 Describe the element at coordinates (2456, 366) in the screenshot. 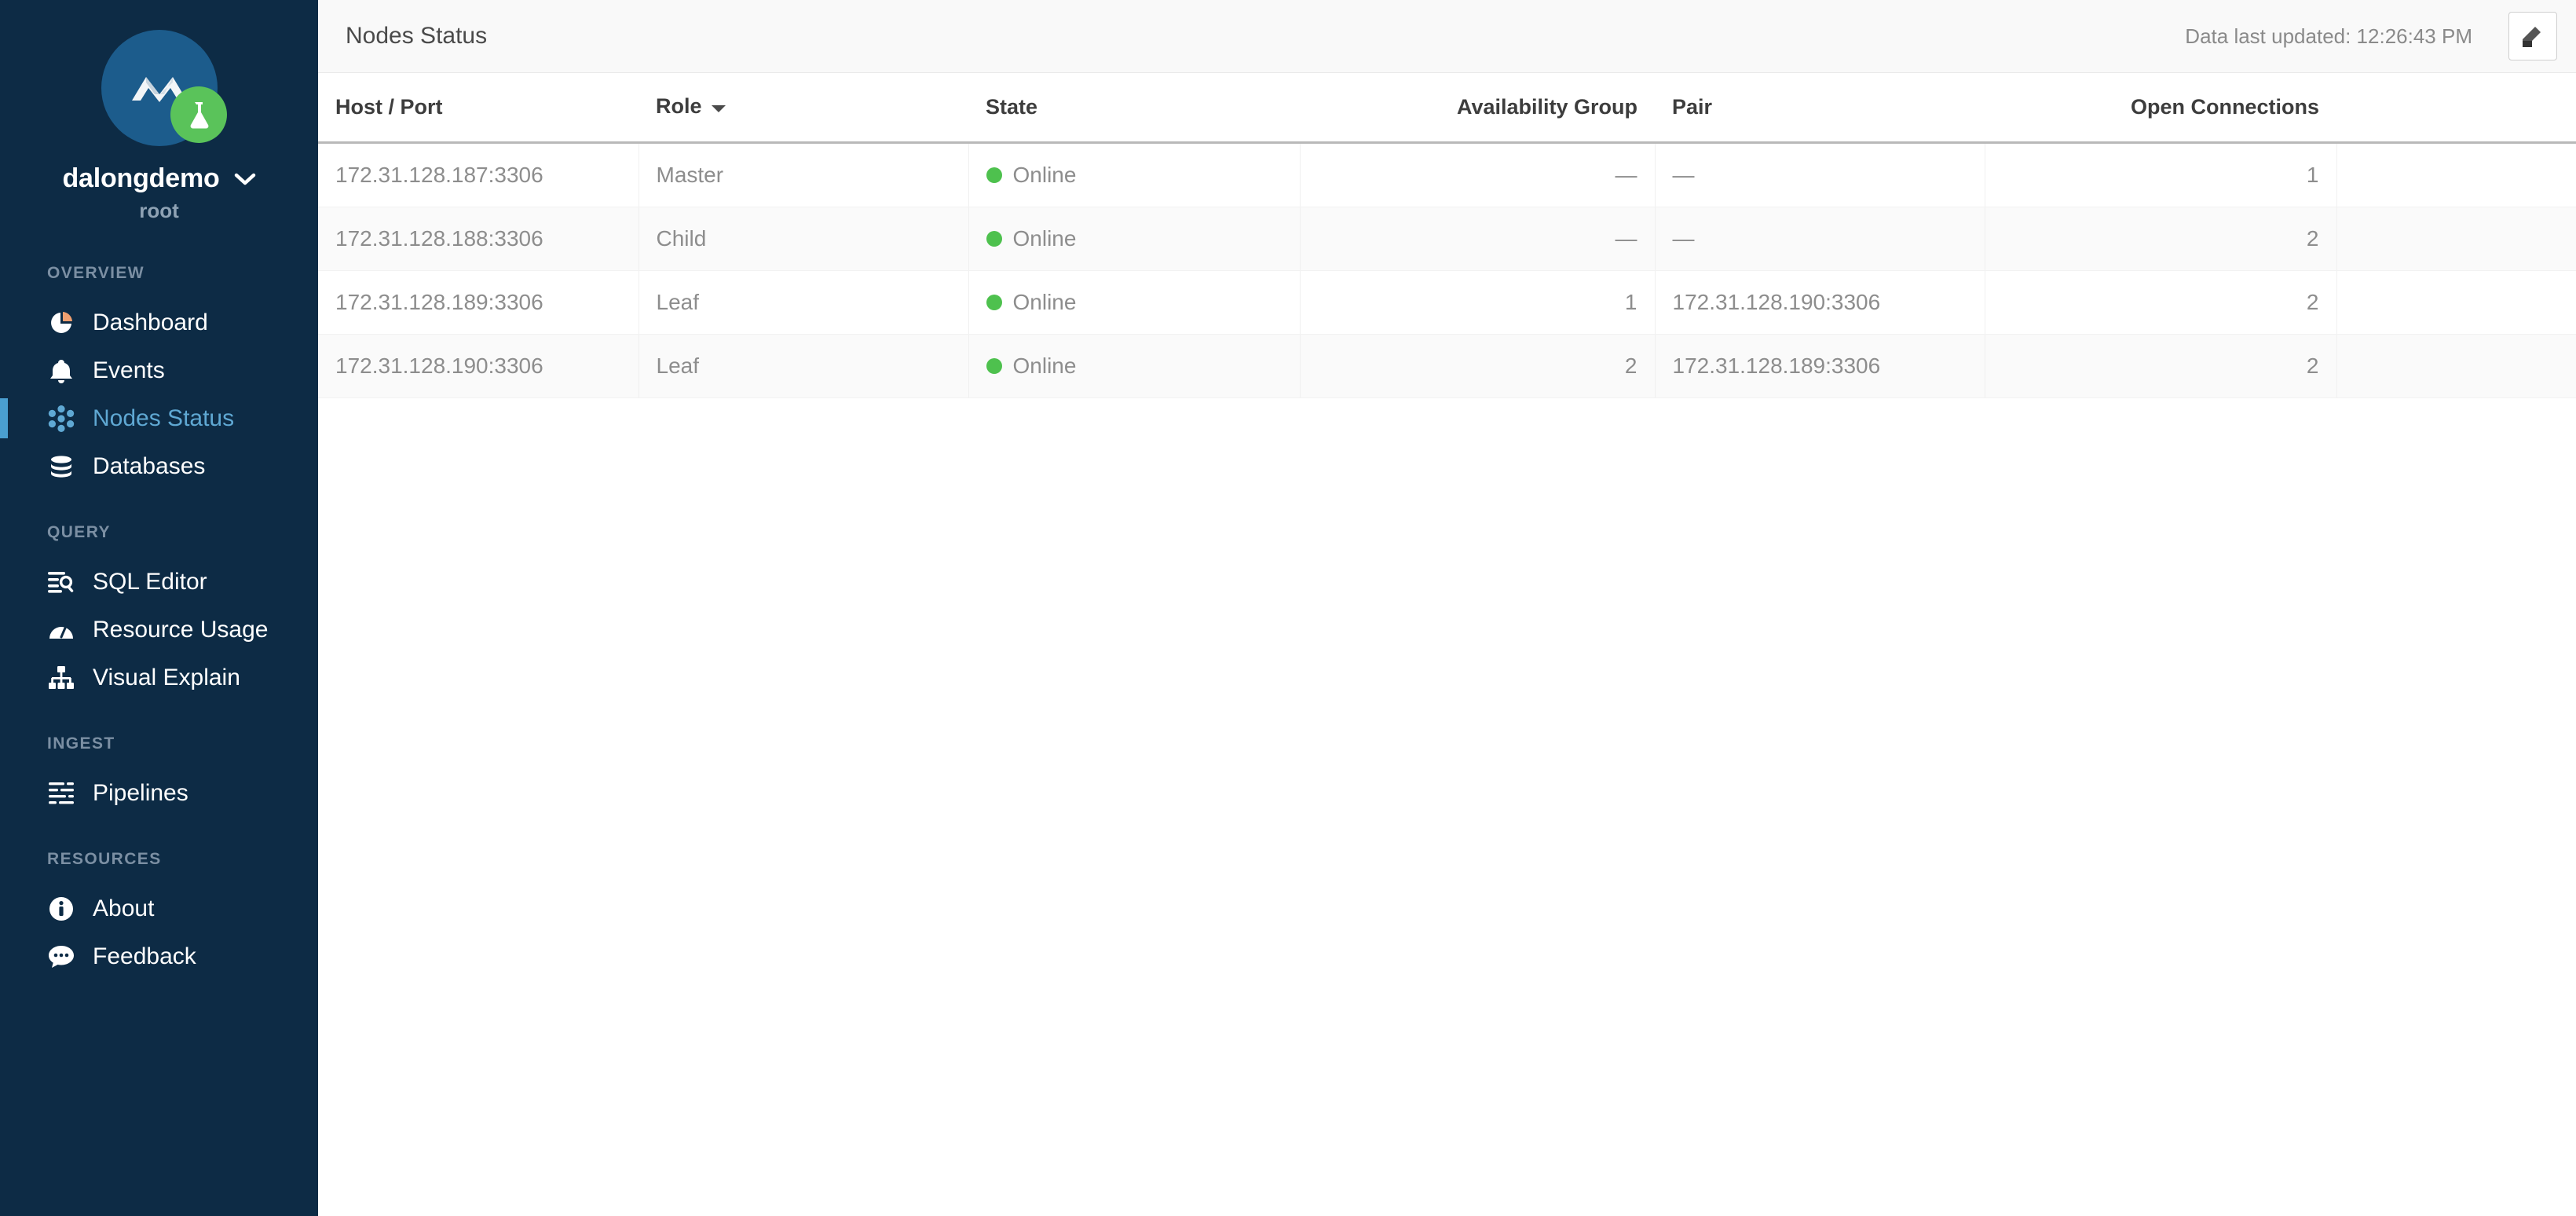

I see `cell-average-latency: 0.28` at that location.